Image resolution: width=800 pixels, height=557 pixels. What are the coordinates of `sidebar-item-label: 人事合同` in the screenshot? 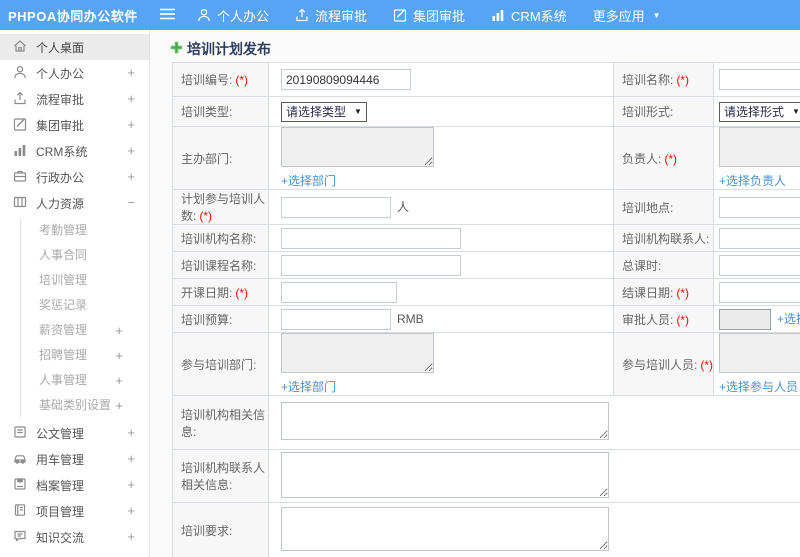 It's located at (63, 255).